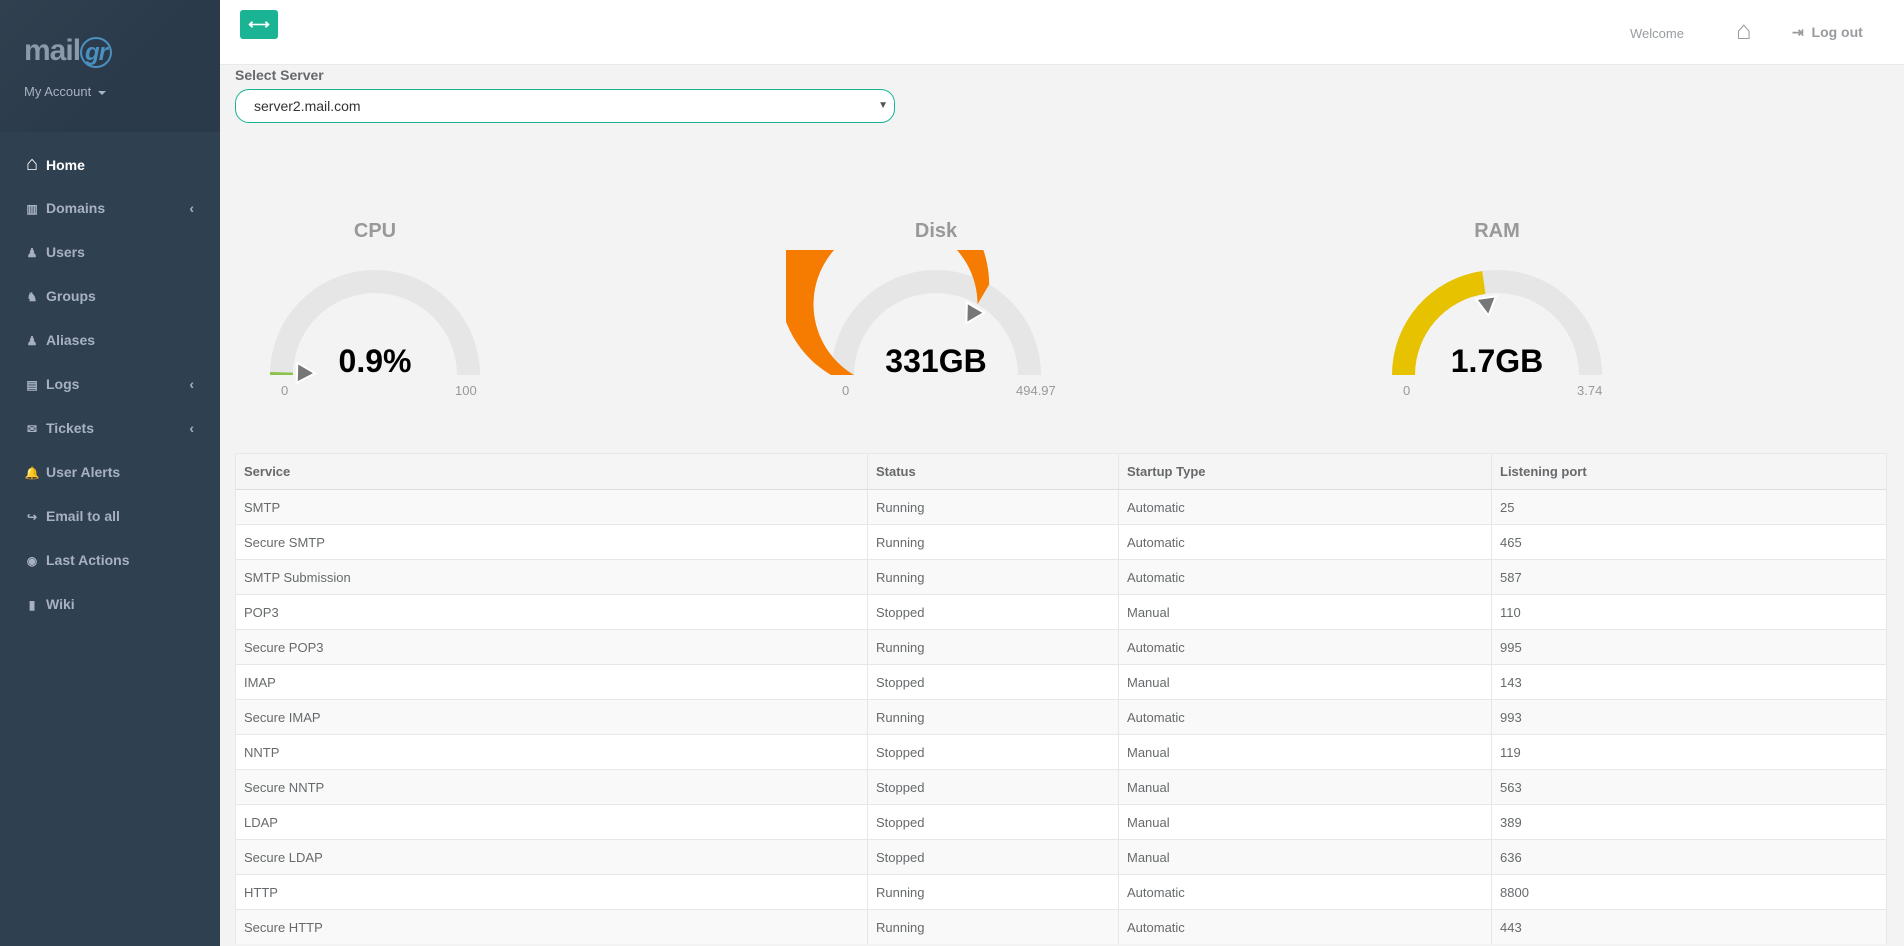  I want to click on ram-gauge: RAM 1.7GB 0 3.74, so click(1497, 315).